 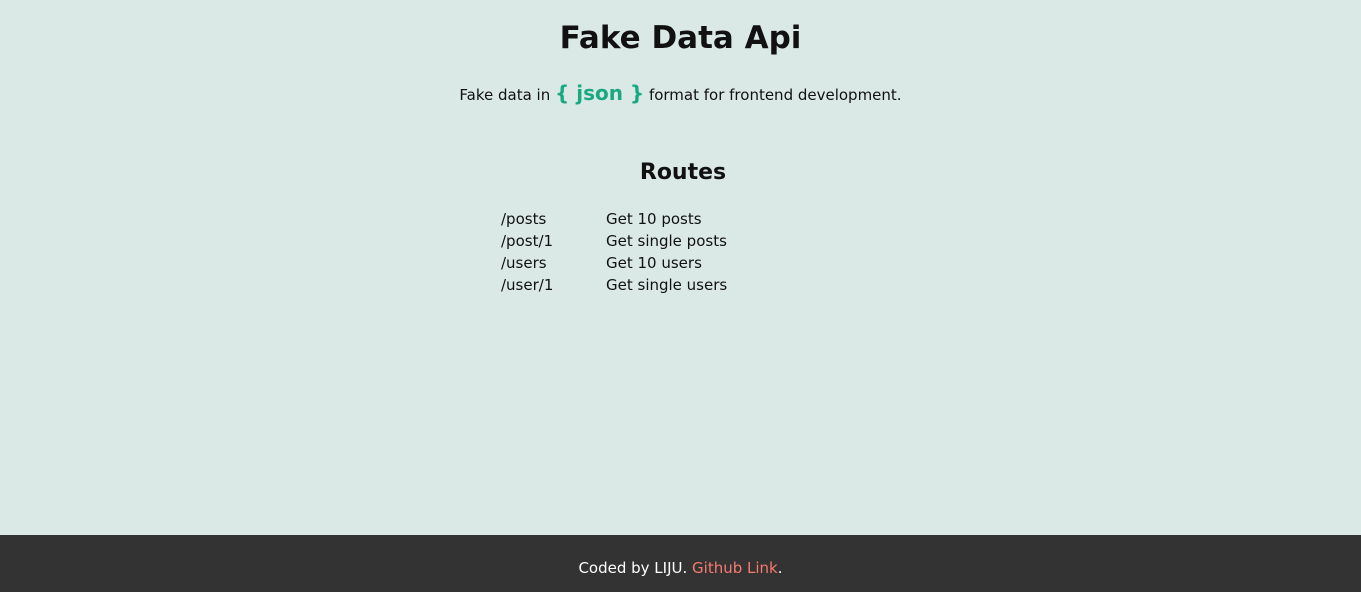 I want to click on route-path: /users, so click(x=524, y=263).